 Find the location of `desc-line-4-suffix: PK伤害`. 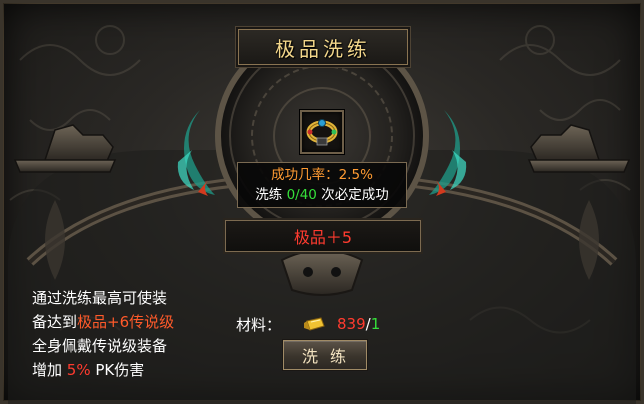

desc-line-4-suffix: PK伤害 is located at coordinates (117, 370).